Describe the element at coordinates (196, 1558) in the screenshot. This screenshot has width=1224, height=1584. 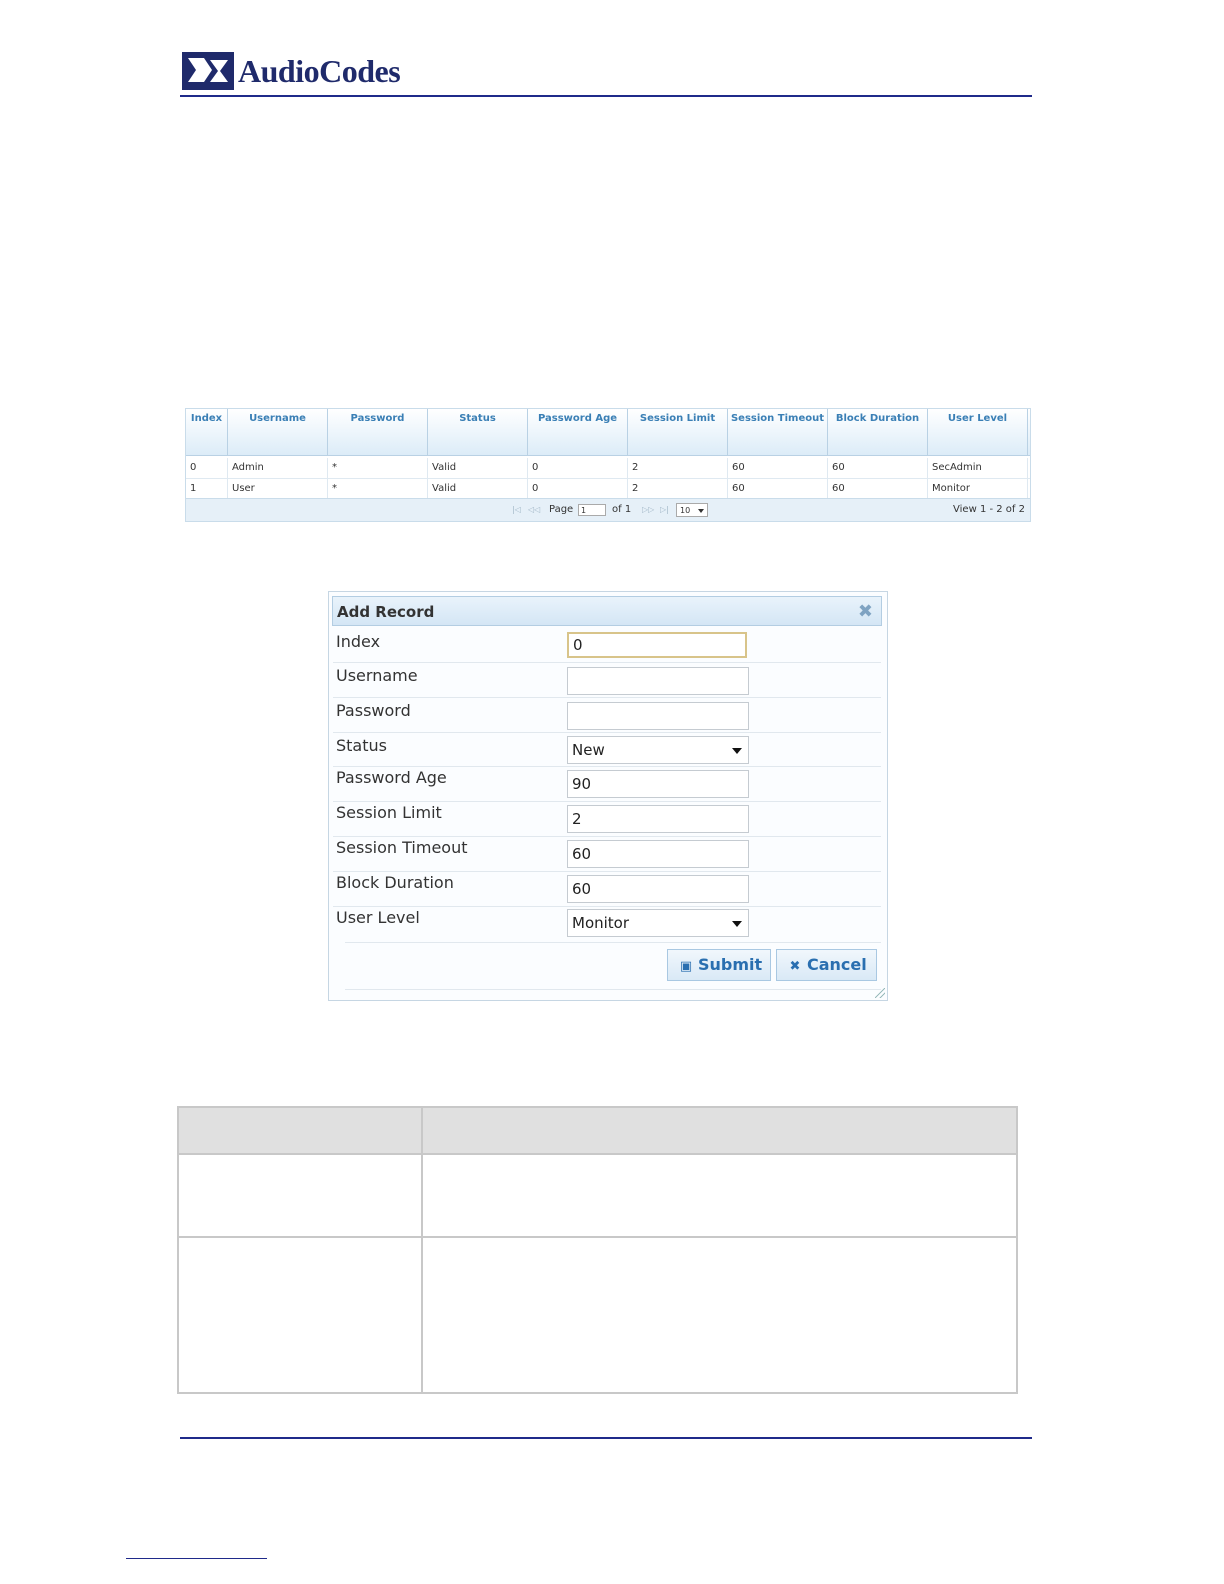
I see `footnote-rule` at that location.